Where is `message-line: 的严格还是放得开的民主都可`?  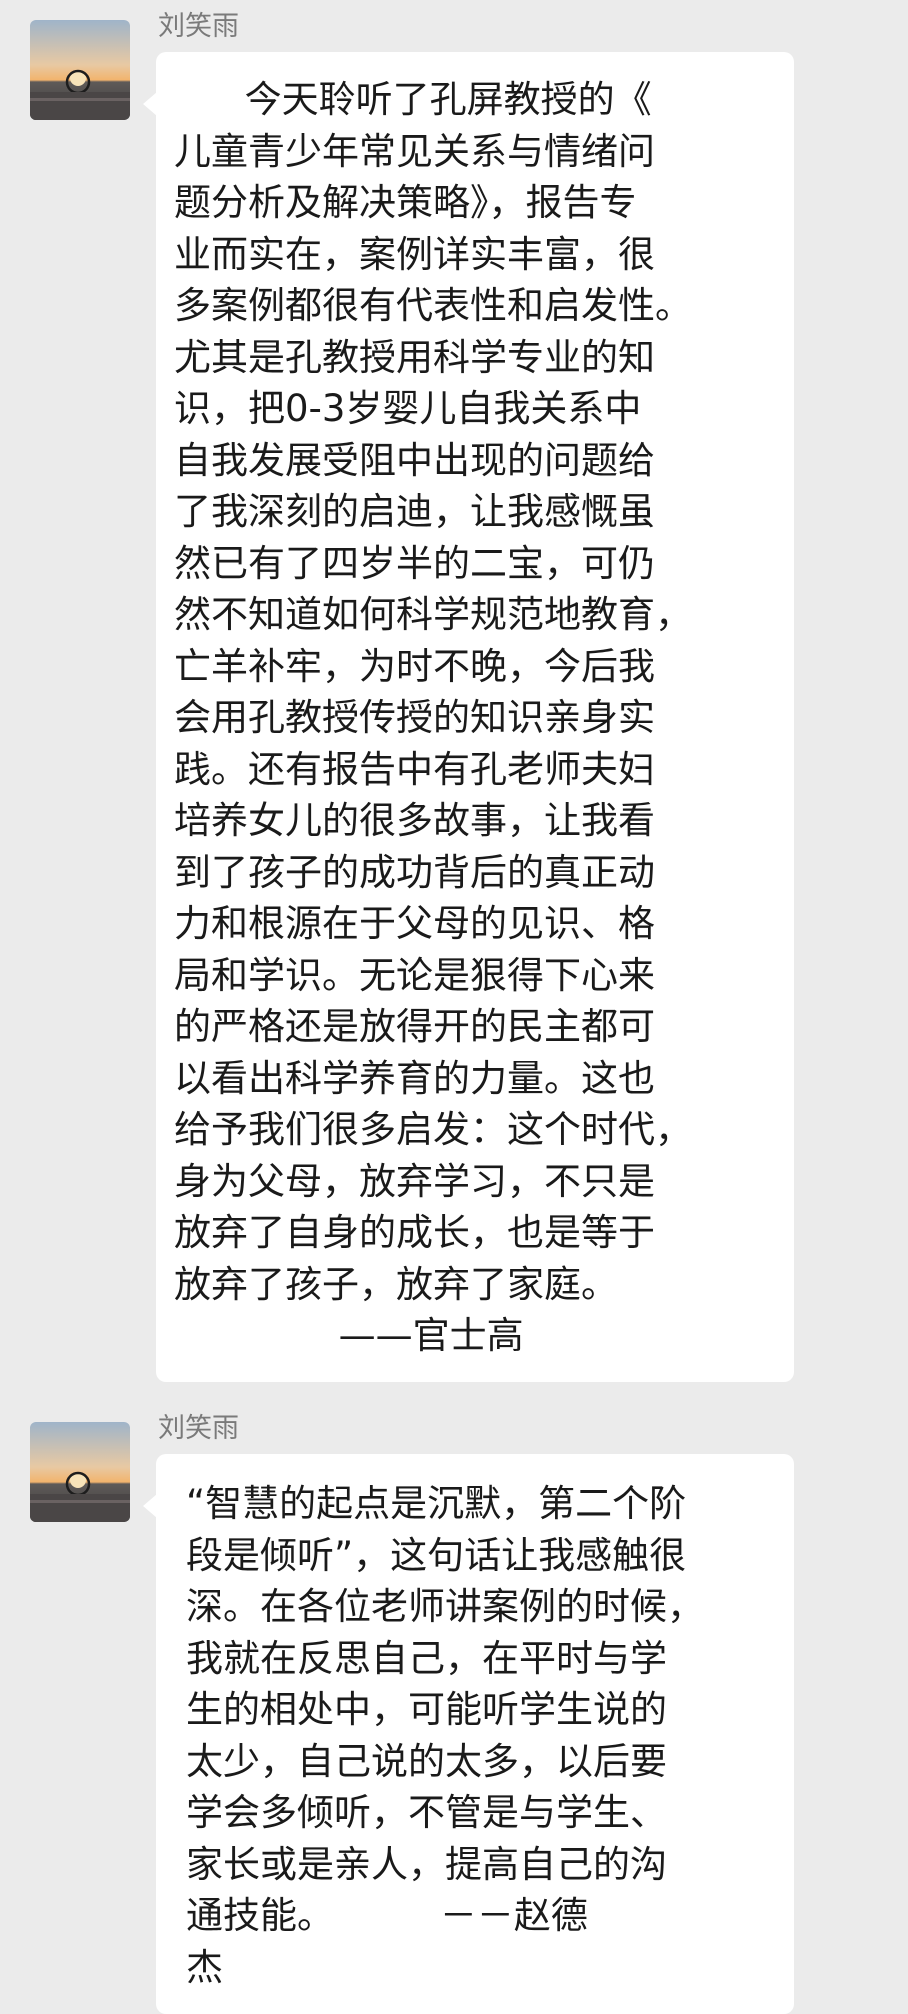
message-line: 的严格还是放得开的民主都可 is located at coordinates (414, 1026).